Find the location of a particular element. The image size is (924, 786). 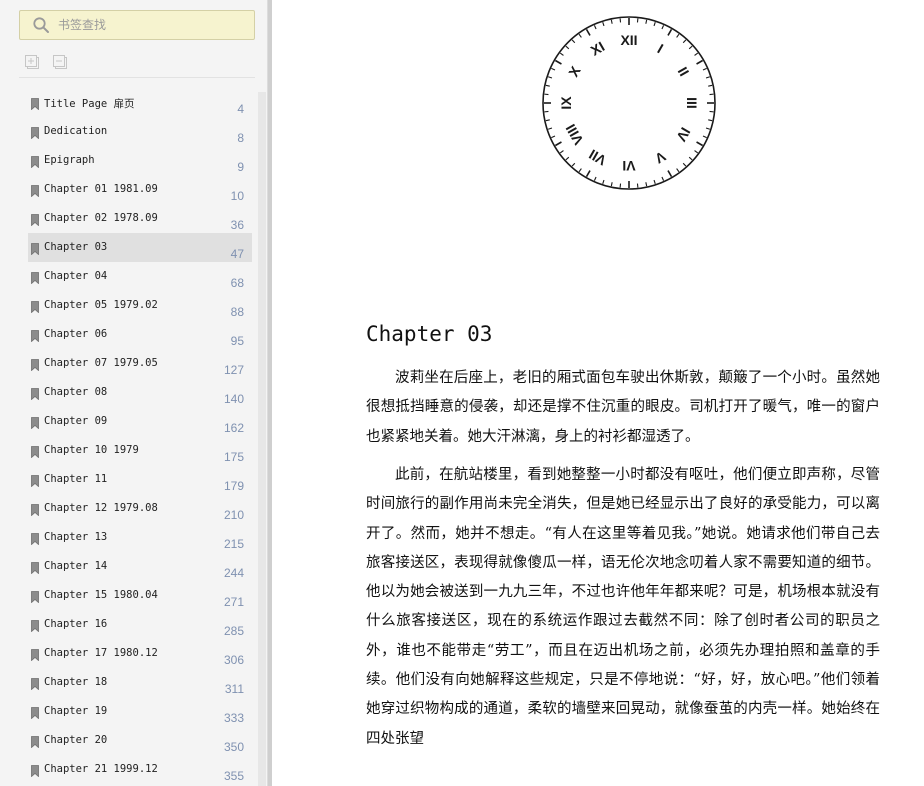

bookmark-label: Chapter 05 1979.02 is located at coordinates (101, 305).